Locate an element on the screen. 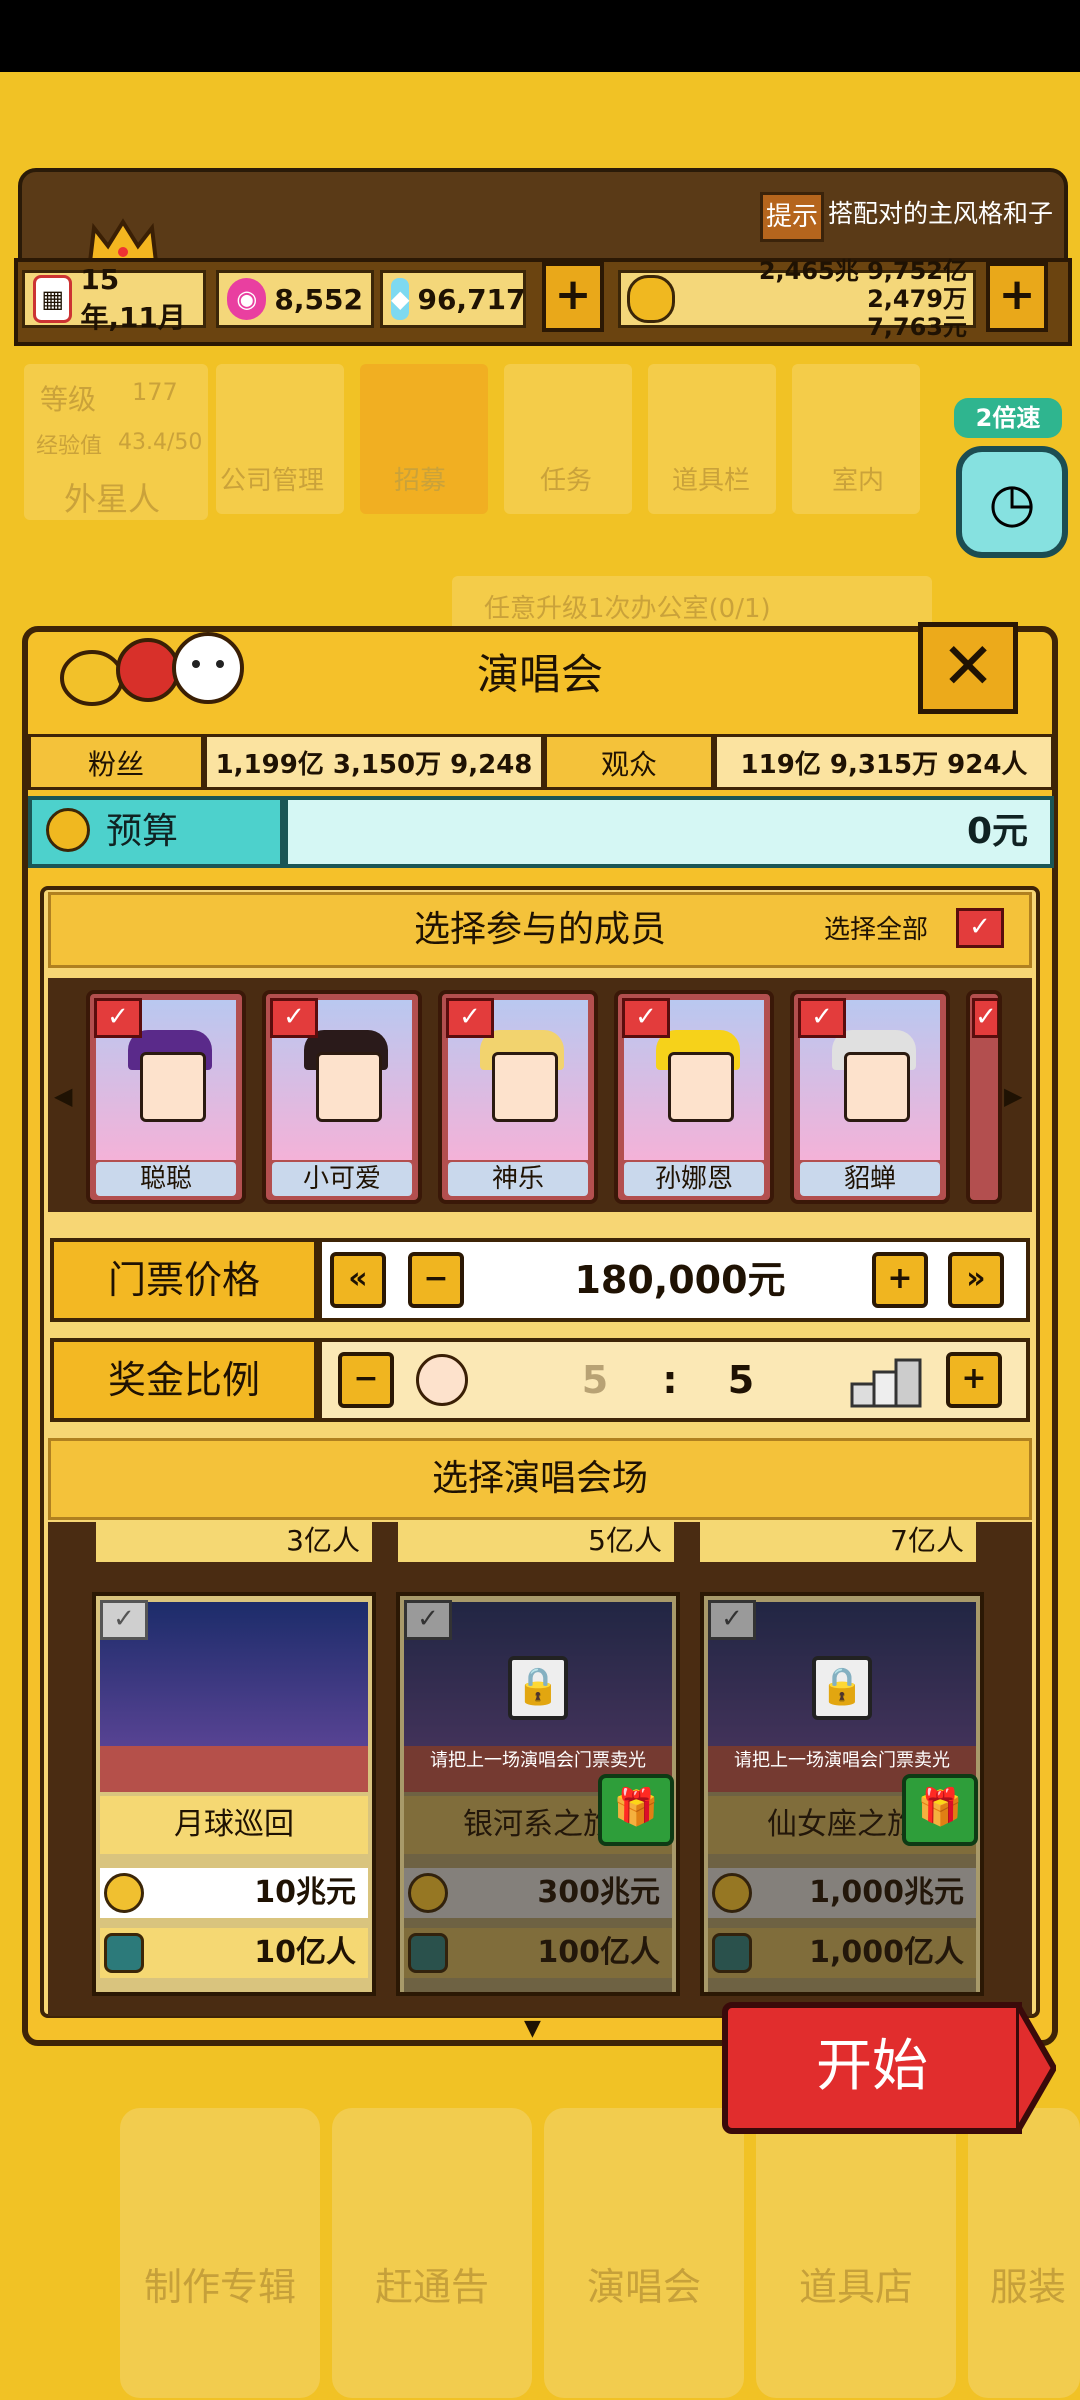 This screenshot has width=1080, height=2400. nav-produce-album-label: 制作专辑 is located at coordinates (219, 2287).